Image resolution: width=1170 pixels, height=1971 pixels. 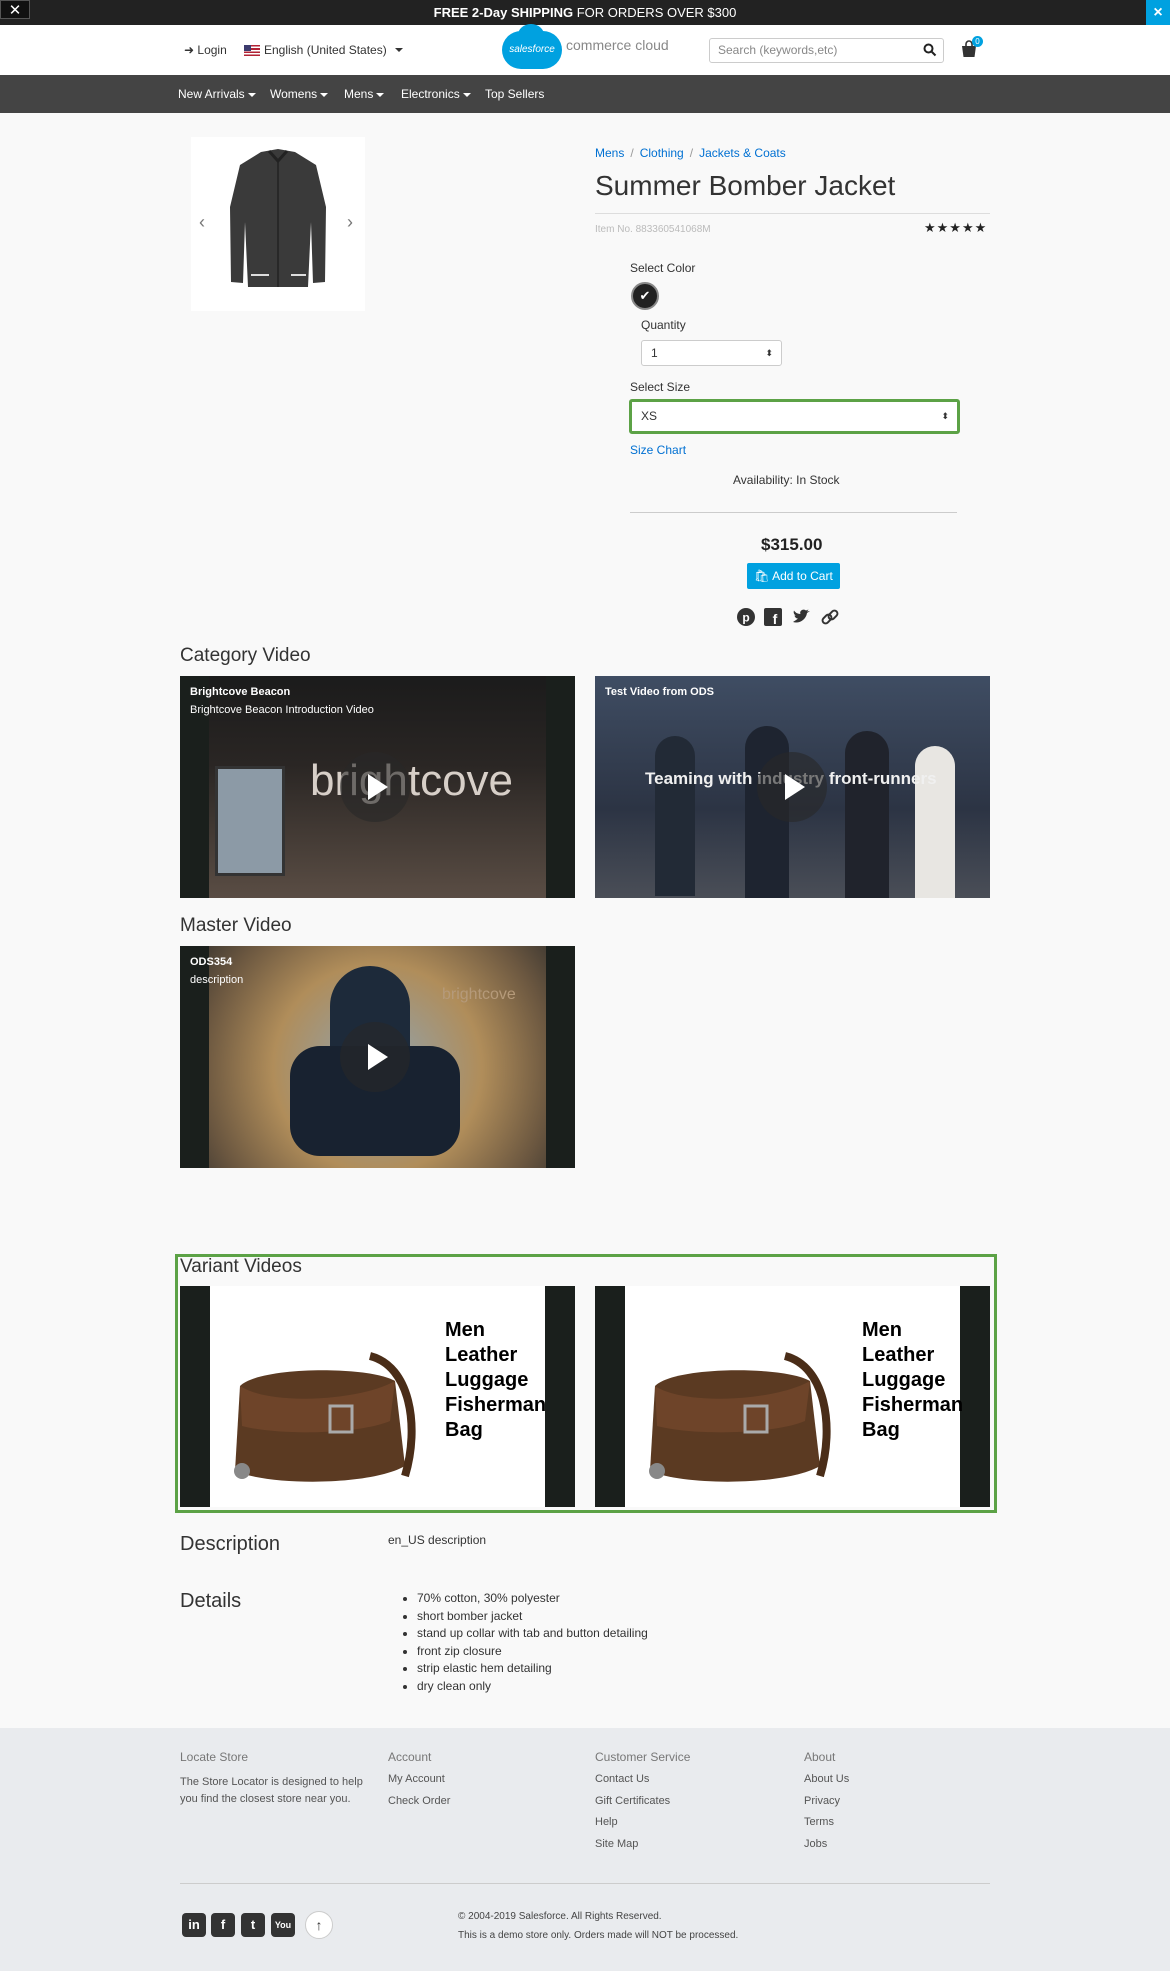 What do you see at coordinates (616, 1844) in the screenshot?
I see `footer-link-site-map: Site Map` at bounding box center [616, 1844].